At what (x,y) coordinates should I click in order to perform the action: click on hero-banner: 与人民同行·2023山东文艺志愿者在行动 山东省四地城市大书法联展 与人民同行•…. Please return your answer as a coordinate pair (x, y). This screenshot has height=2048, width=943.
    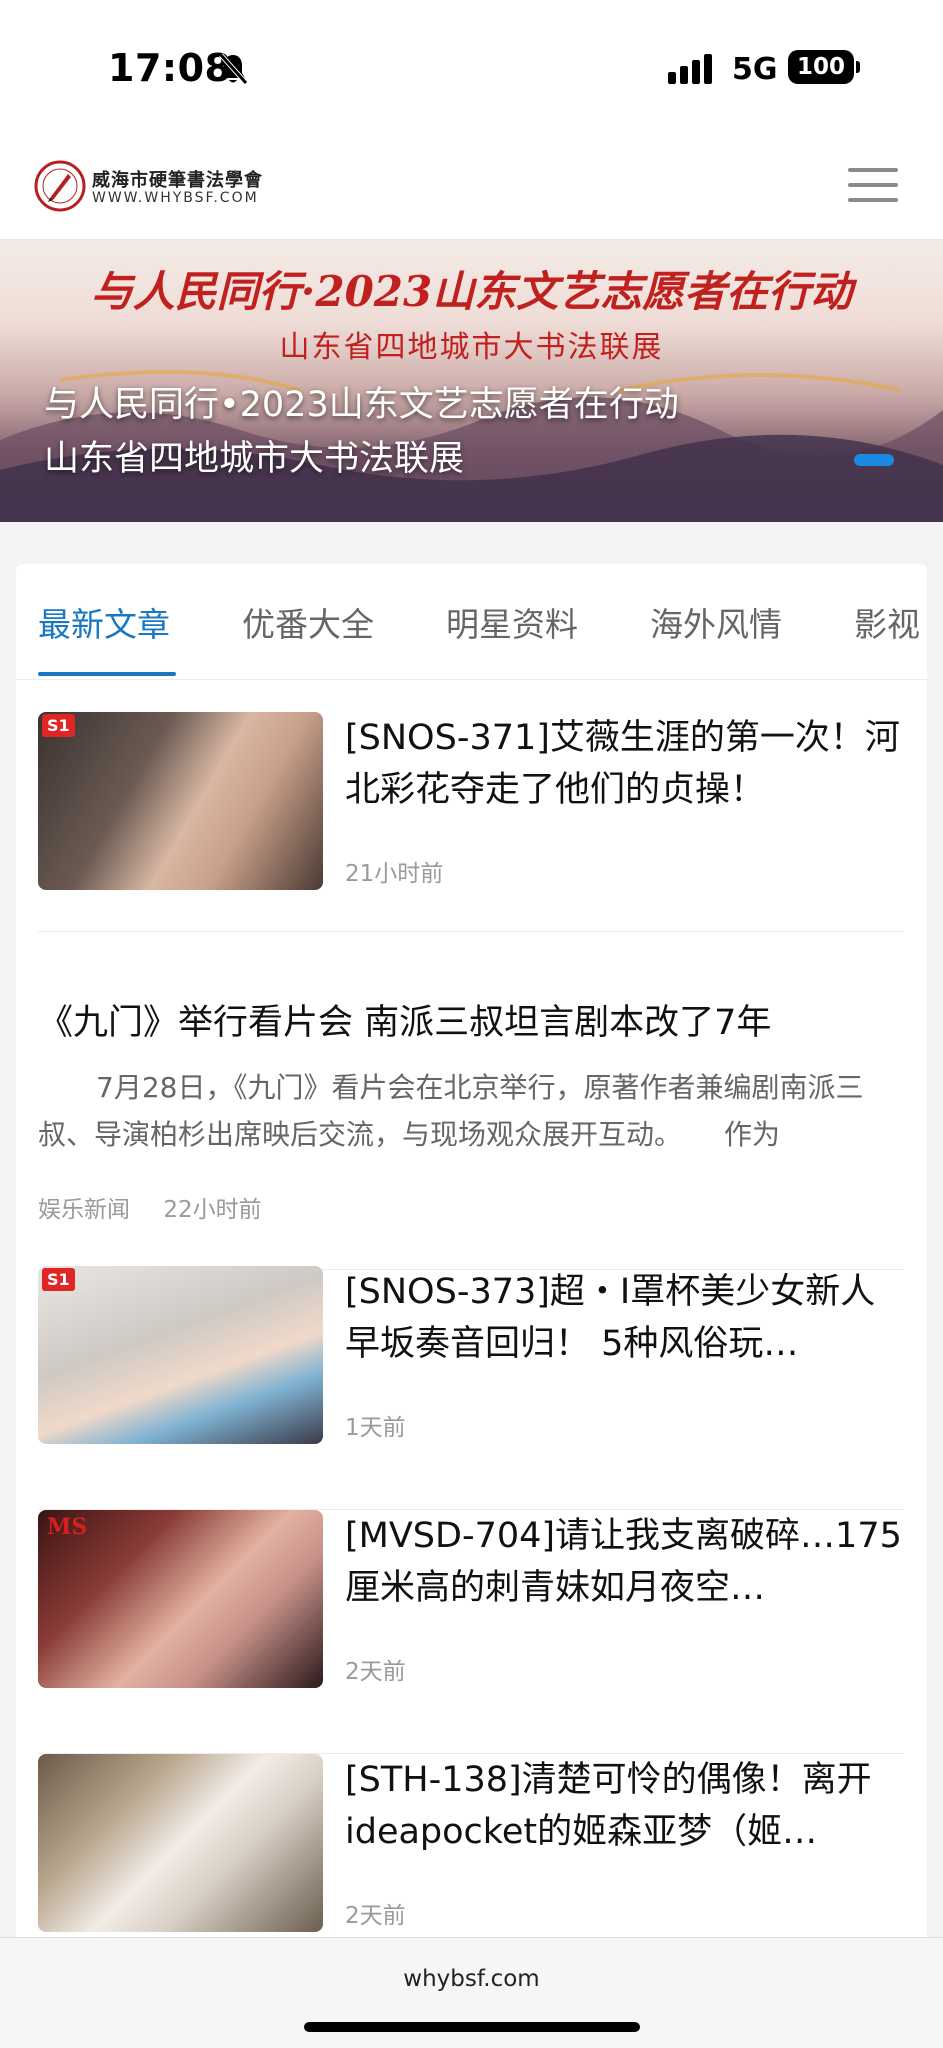
    Looking at the image, I should click on (471, 381).